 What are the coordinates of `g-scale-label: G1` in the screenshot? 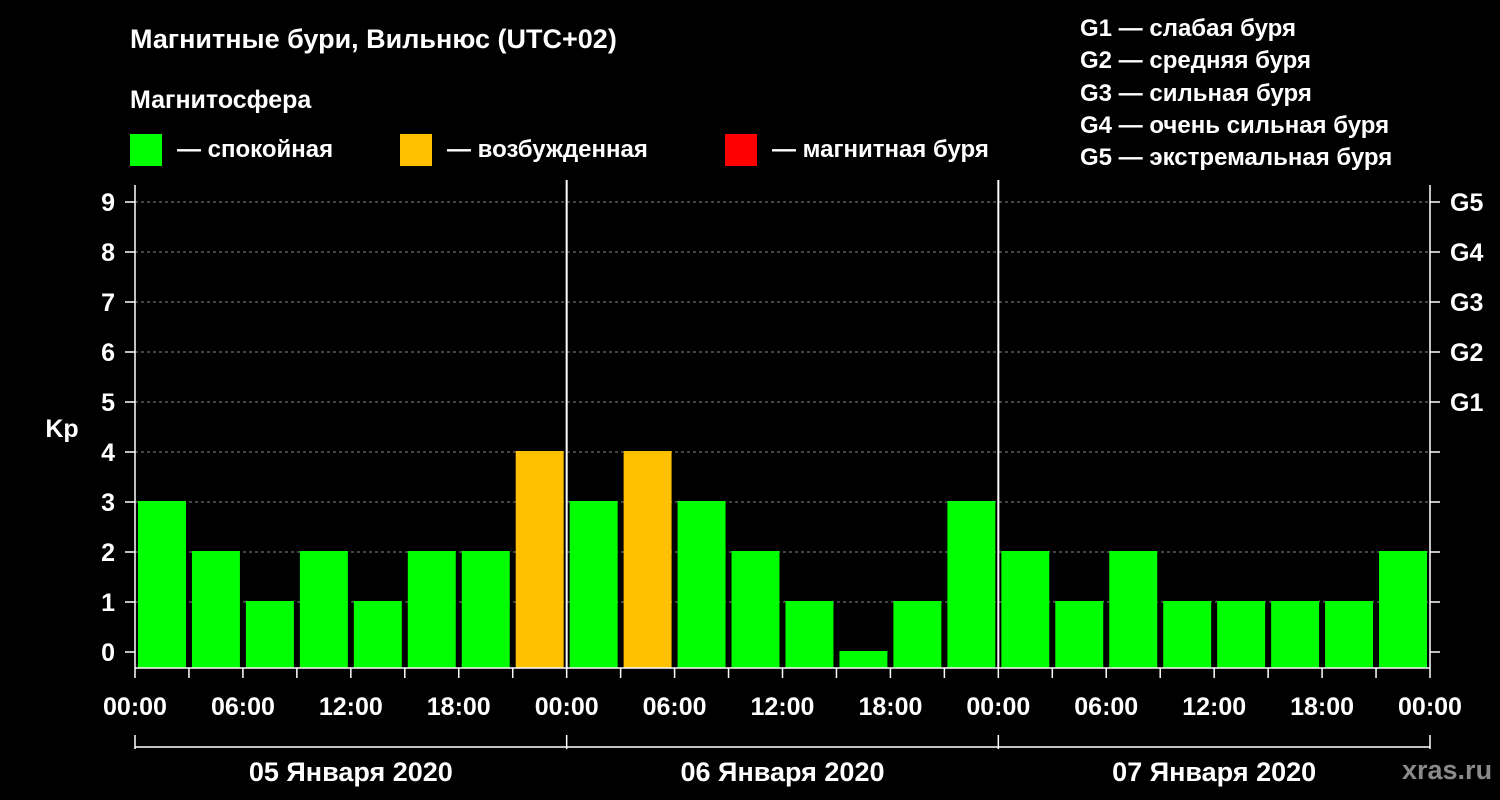 It's located at (1466, 403).